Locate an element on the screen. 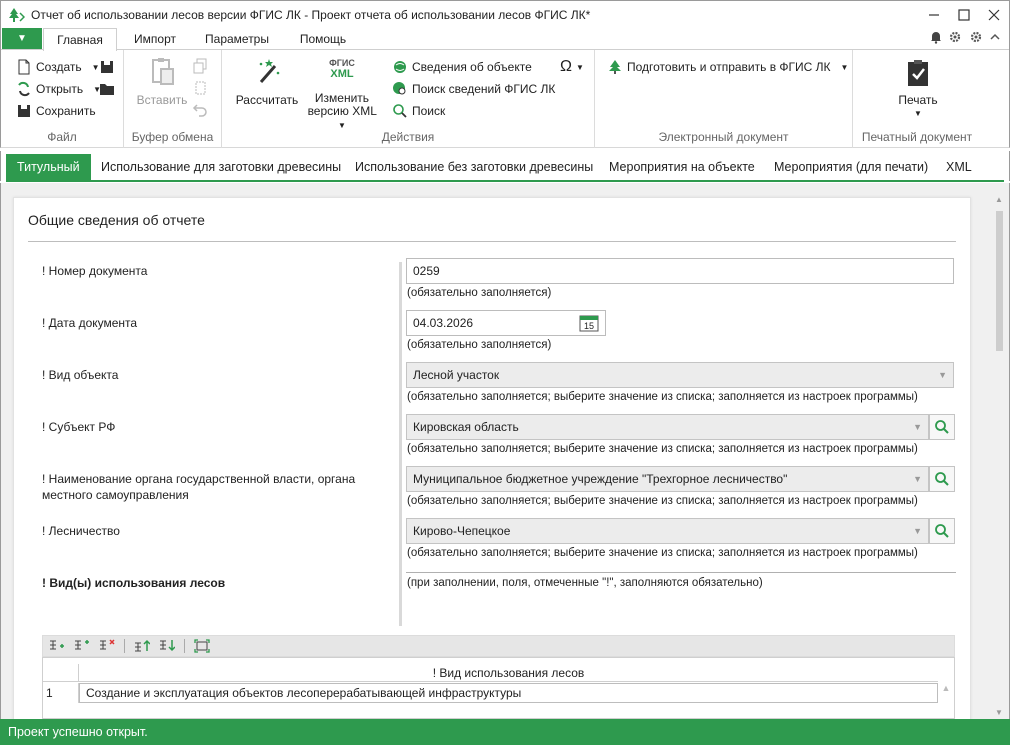 Image resolution: width=1010 pixels, height=745 pixels. doc-date-label: ! Дата документа is located at coordinates (90, 323).